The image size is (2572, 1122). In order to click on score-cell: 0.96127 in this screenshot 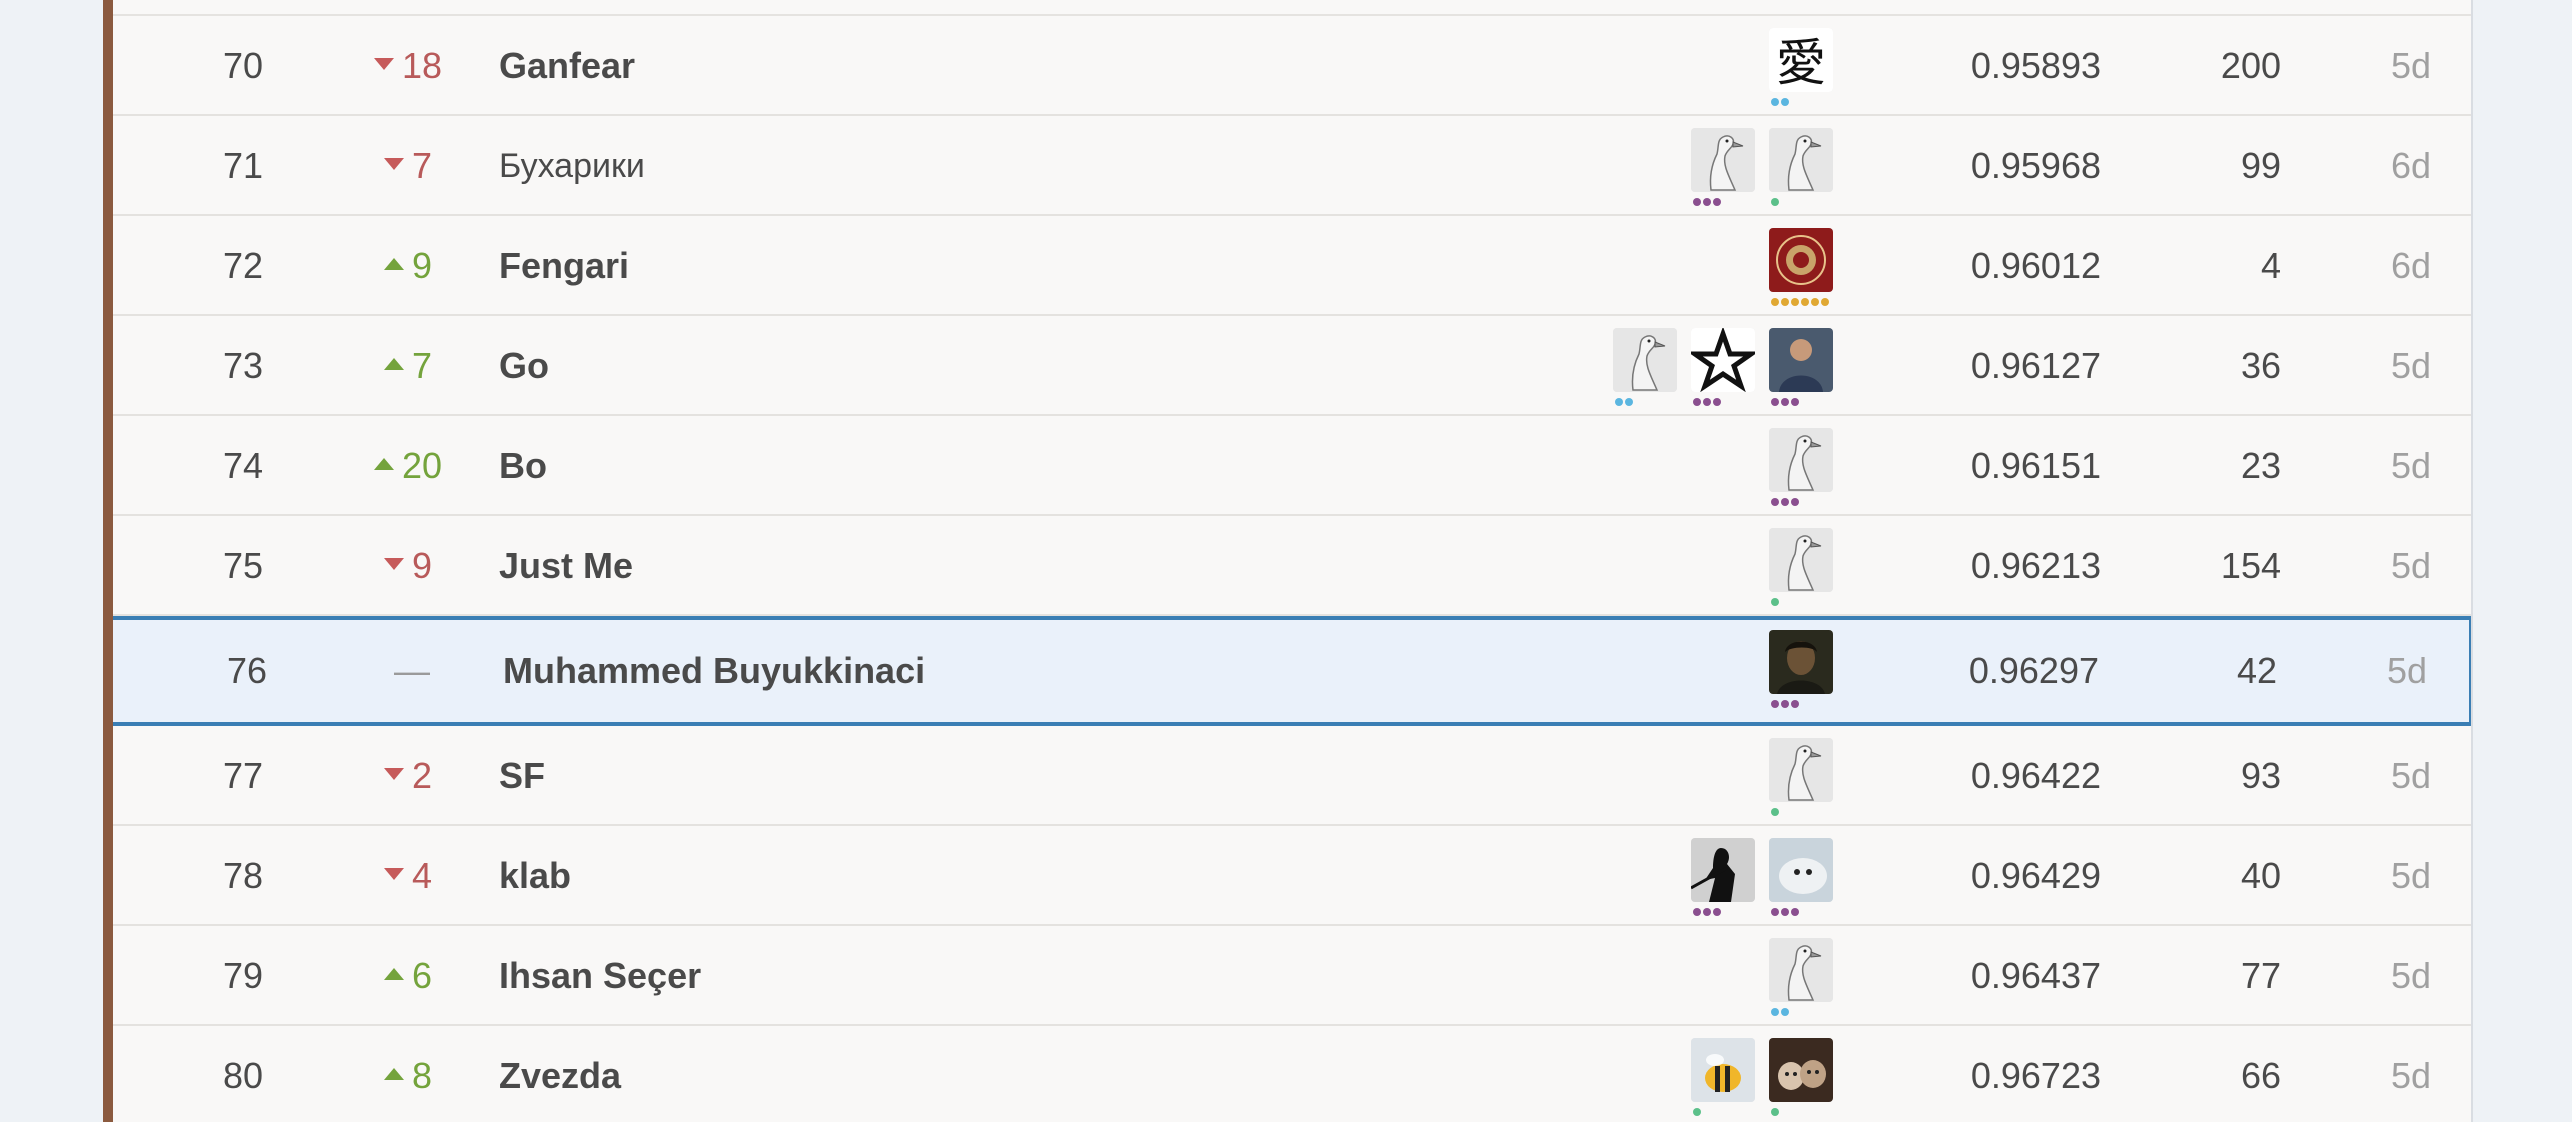, I will do `click(2035, 365)`.